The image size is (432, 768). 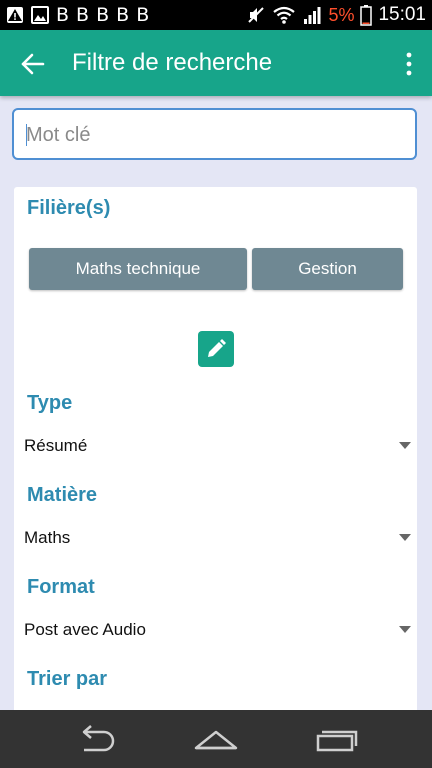 I want to click on navigation-bar, so click(x=216, y=739).